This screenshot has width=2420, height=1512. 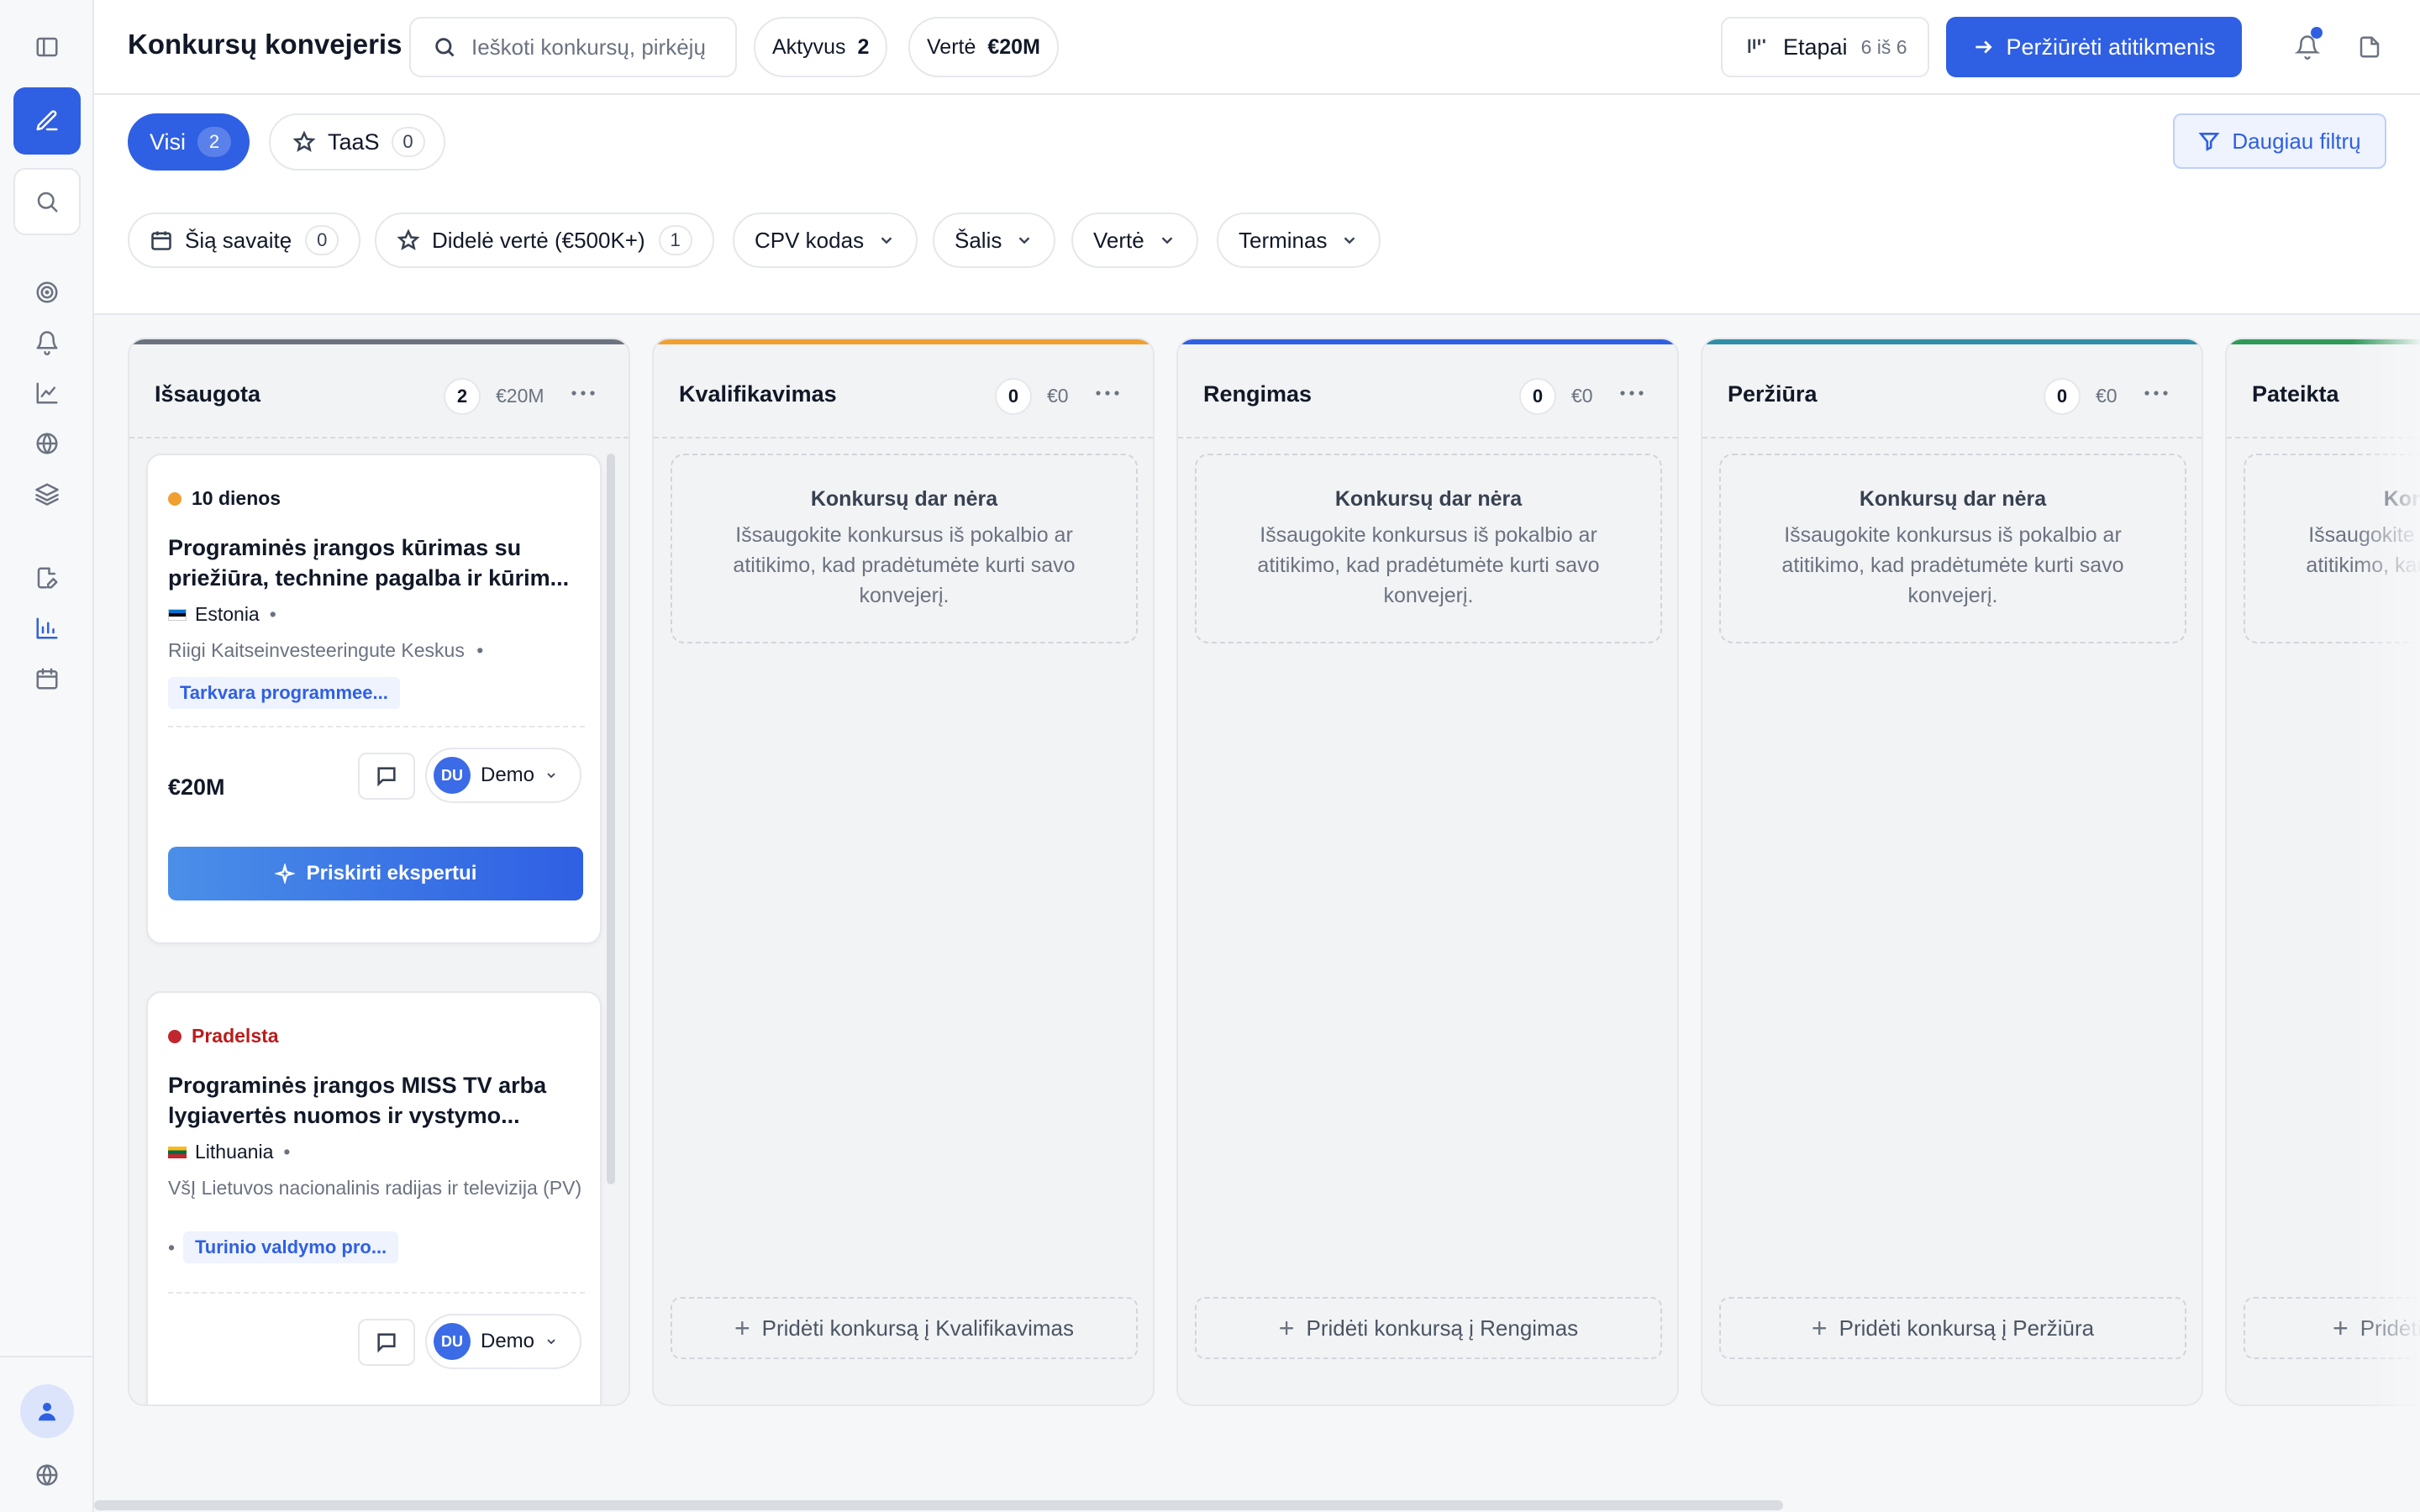 What do you see at coordinates (177, 614) in the screenshot?
I see `estonia-flag-icon` at bounding box center [177, 614].